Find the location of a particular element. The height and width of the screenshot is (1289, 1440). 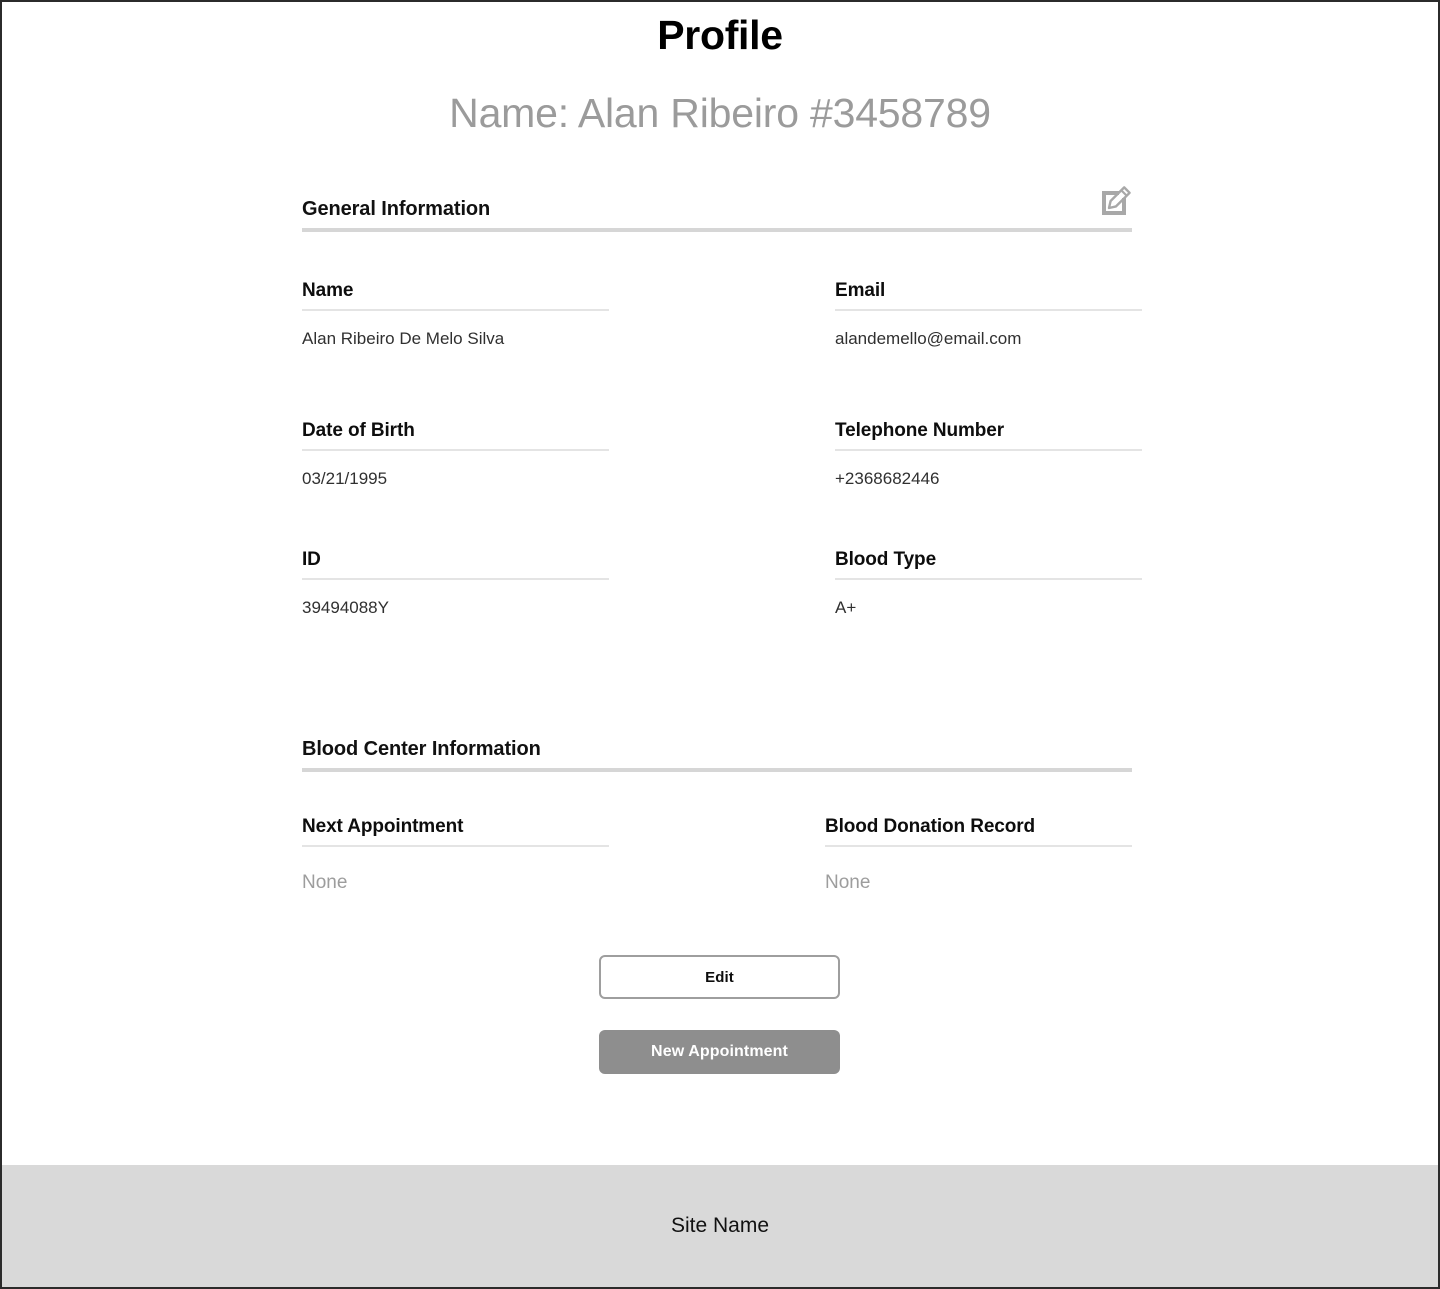

section-divider-general-information is located at coordinates (717, 230).